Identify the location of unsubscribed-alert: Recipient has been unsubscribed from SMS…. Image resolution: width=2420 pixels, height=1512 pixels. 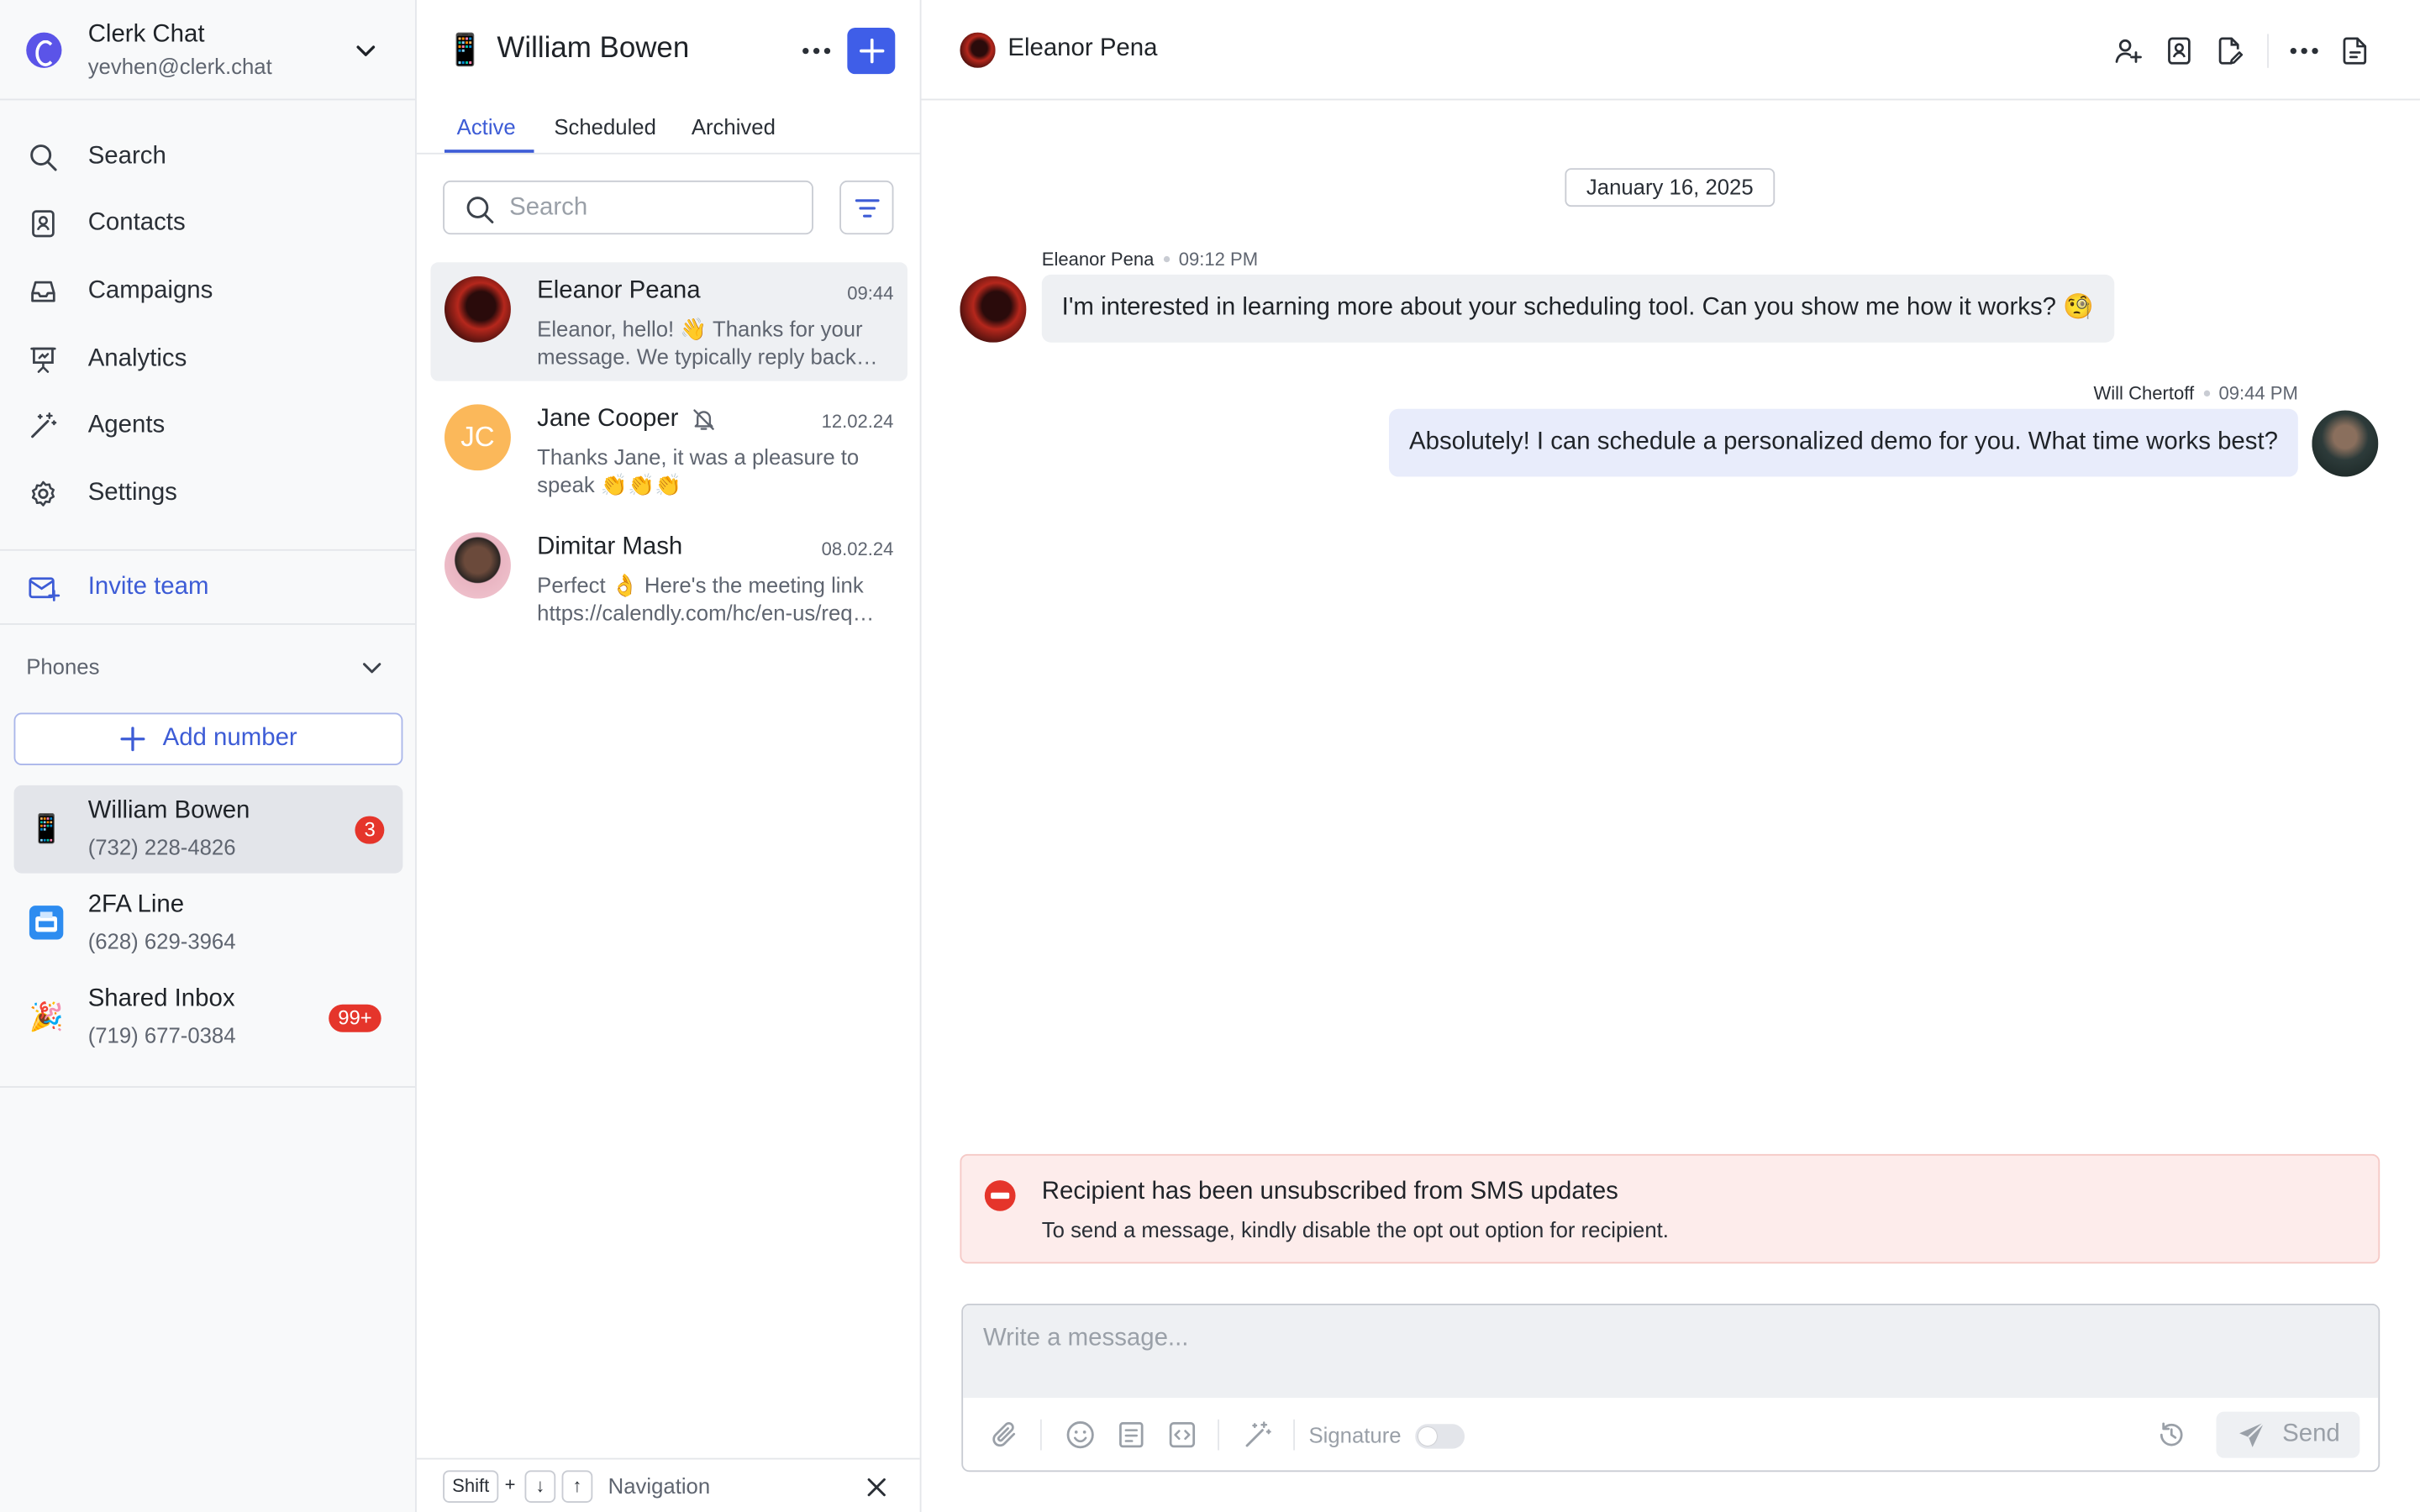
(1670, 1208).